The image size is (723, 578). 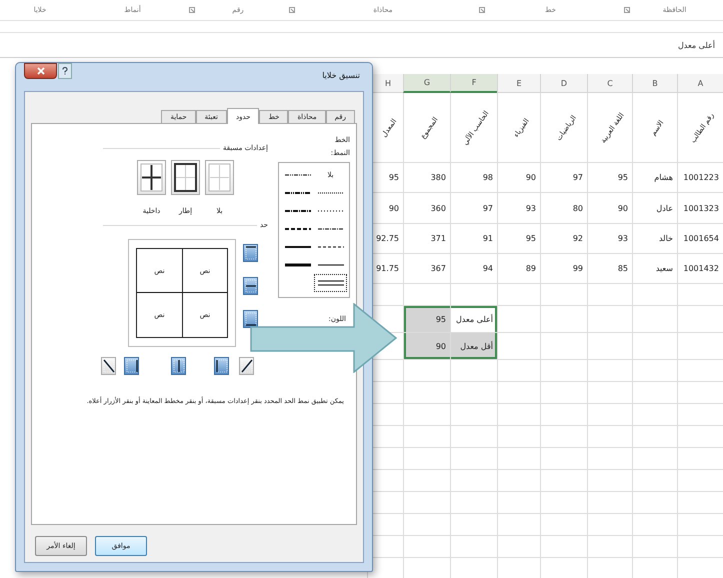 I want to click on table-cell: 367, so click(x=426, y=269).